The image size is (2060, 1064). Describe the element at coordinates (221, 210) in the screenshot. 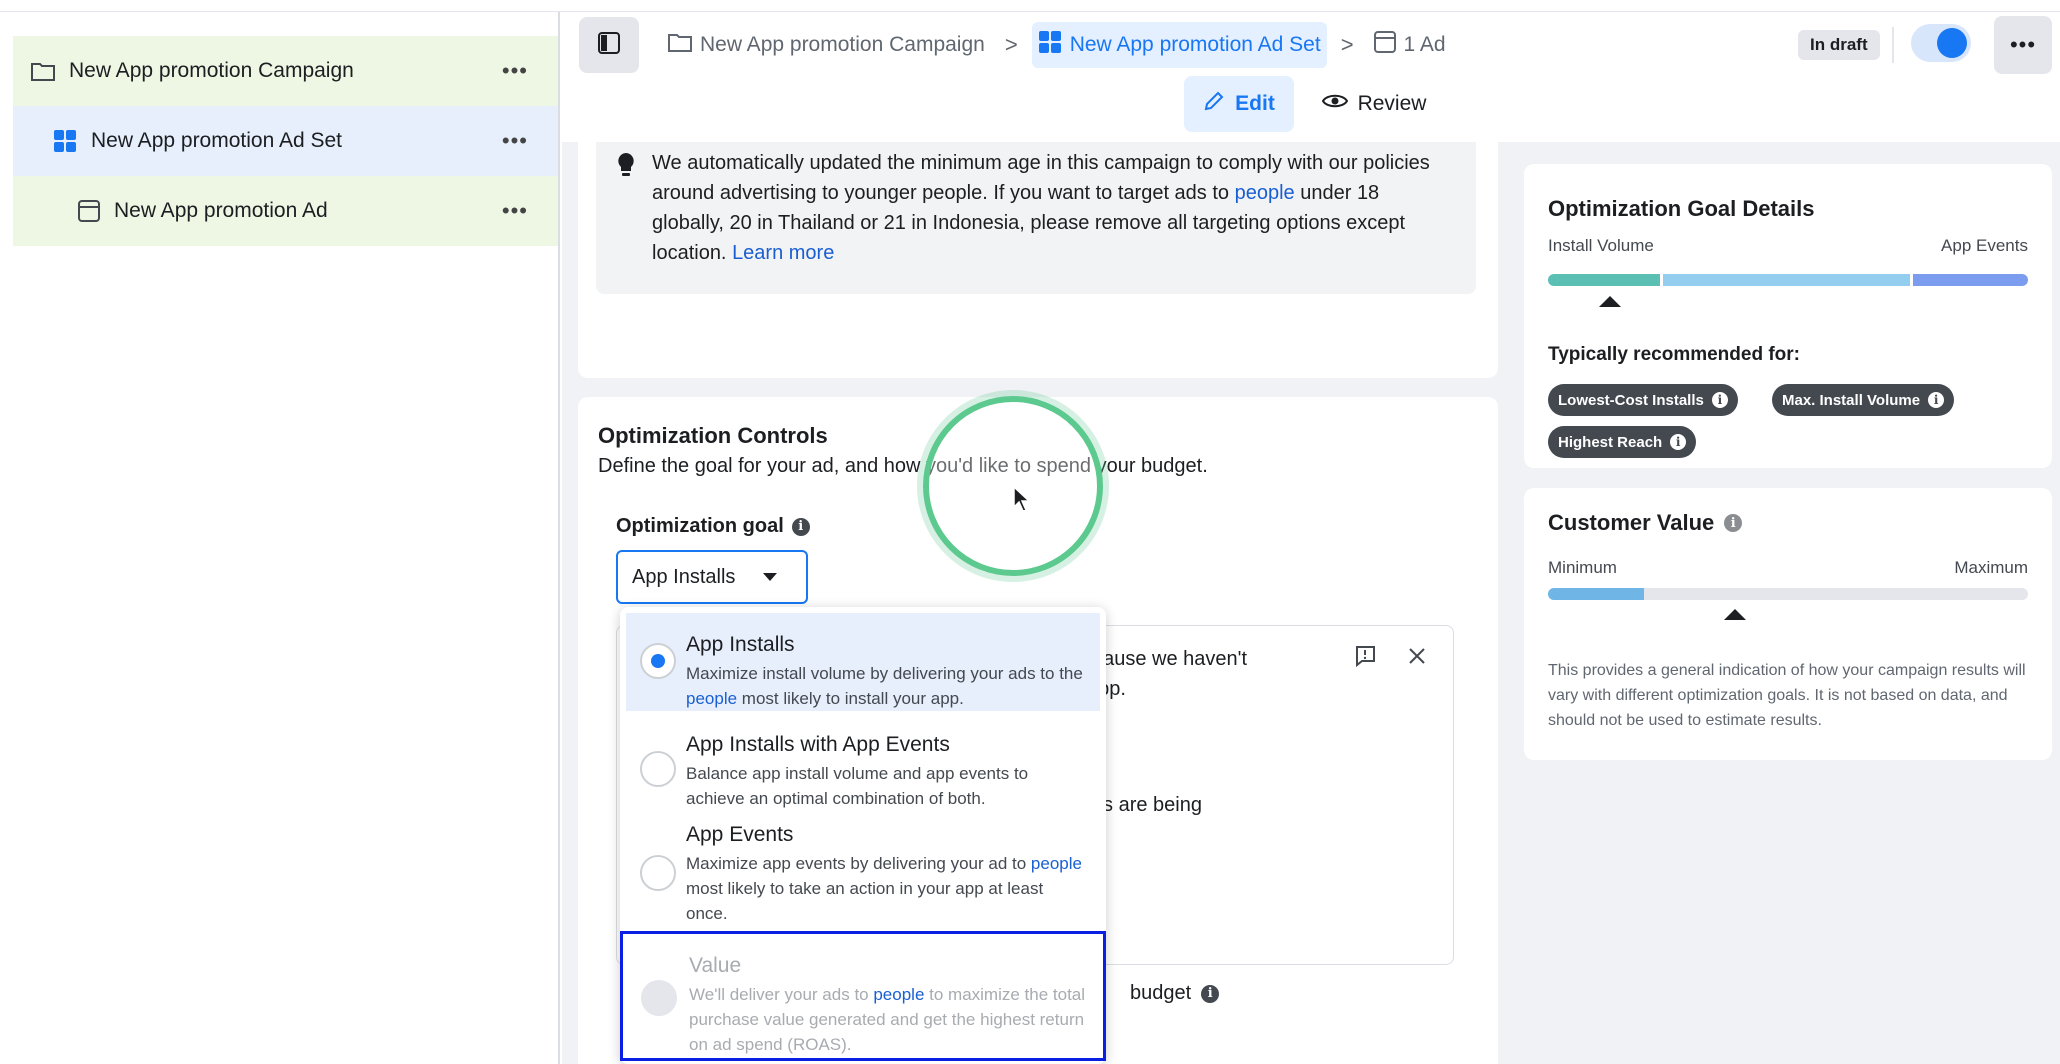

I see `tree-item-label: New App promotion Ad` at that location.